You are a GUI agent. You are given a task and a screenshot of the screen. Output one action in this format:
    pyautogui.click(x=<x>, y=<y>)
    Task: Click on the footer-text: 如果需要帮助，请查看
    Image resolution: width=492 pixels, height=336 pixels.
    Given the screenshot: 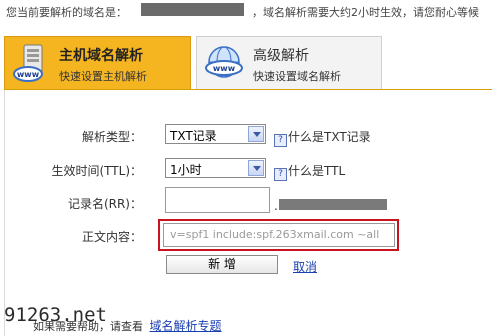 What is the action you would take?
    pyautogui.click(x=88, y=326)
    